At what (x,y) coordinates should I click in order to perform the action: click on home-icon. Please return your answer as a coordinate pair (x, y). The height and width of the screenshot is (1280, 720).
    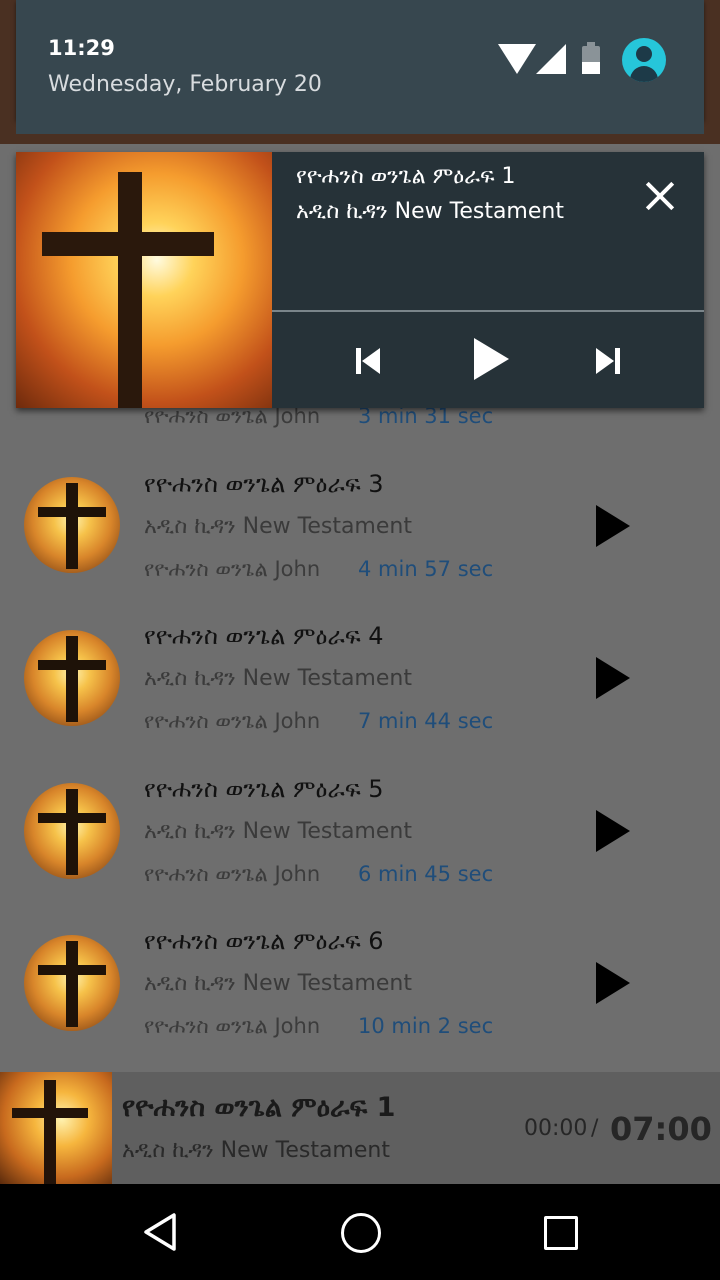
    Looking at the image, I should click on (361, 1233).